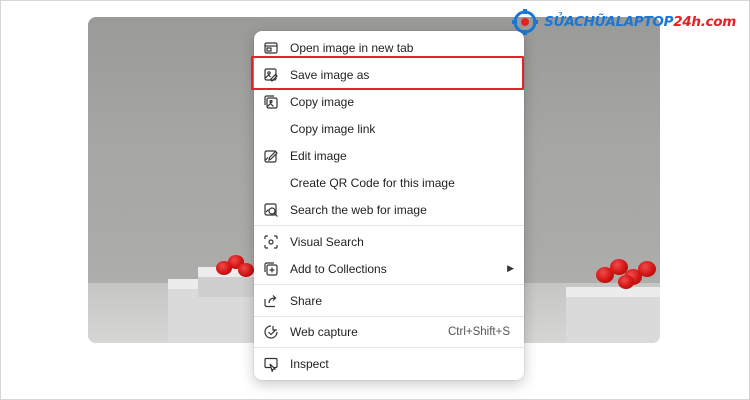 The height and width of the screenshot is (400, 750). What do you see at coordinates (389, 363) in the screenshot?
I see `menu-item-inspect: Inspect` at bounding box center [389, 363].